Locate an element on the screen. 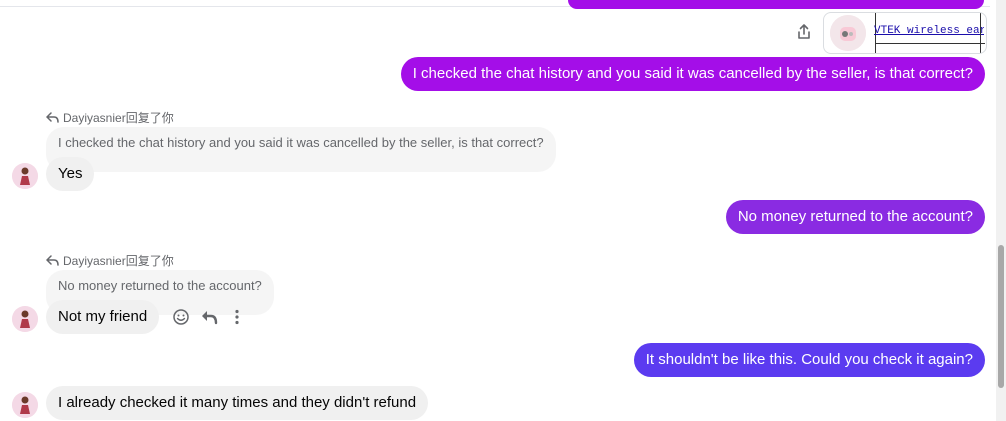  scrollbar-thumb is located at coordinates (1001, 316).